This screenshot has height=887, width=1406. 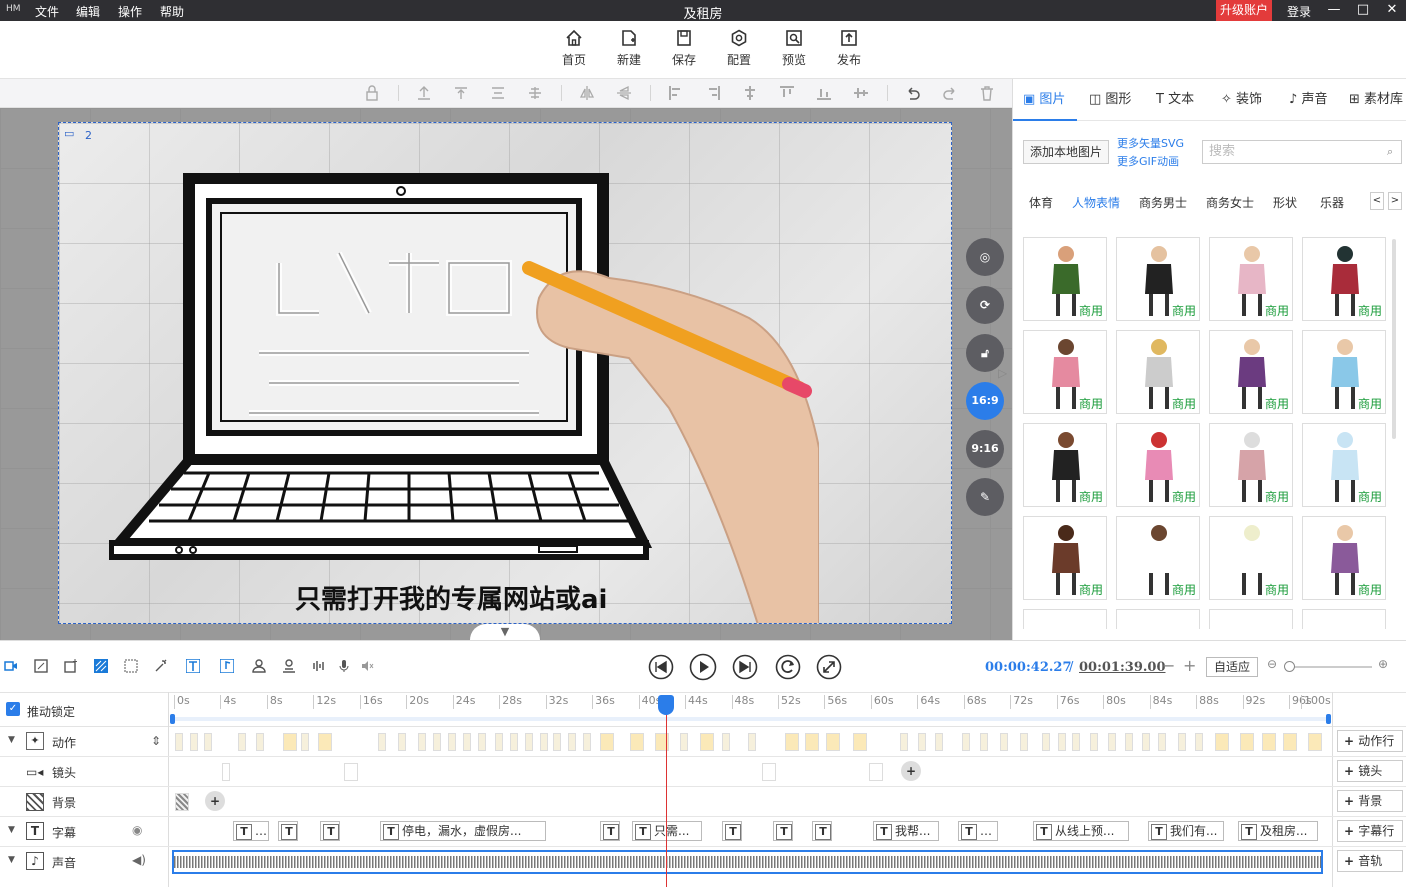 What do you see at coordinates (1377, 201) in the screenshot?
I see `category-prev-icon: <` at bounding box center [1377, 201].